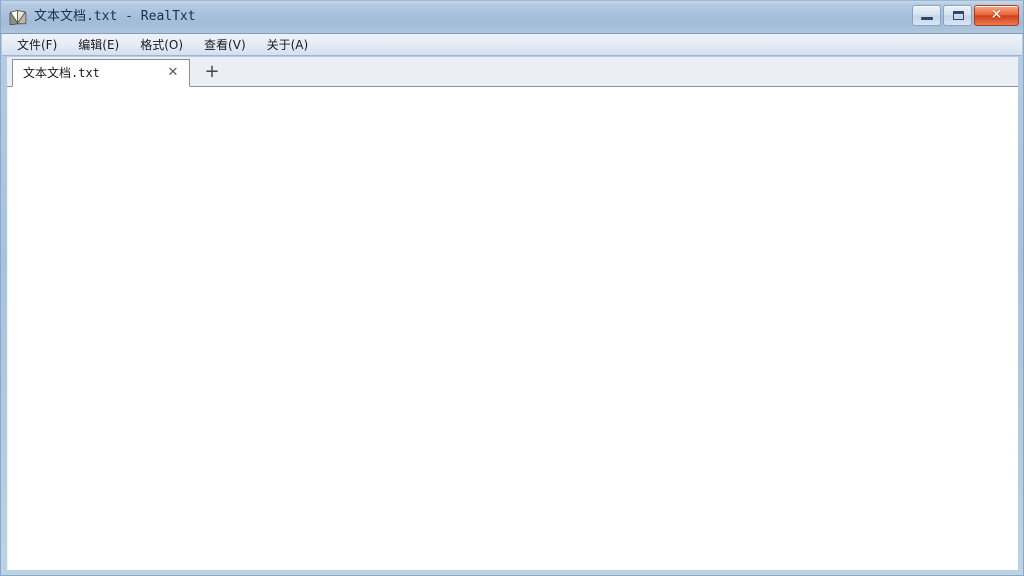 This screenshot has width=1024, height=576. What do you see at coordinates (225, 45) in the screenshot?
I see `menu-item-view: 查看(V)` at bounding box center [225, 45].